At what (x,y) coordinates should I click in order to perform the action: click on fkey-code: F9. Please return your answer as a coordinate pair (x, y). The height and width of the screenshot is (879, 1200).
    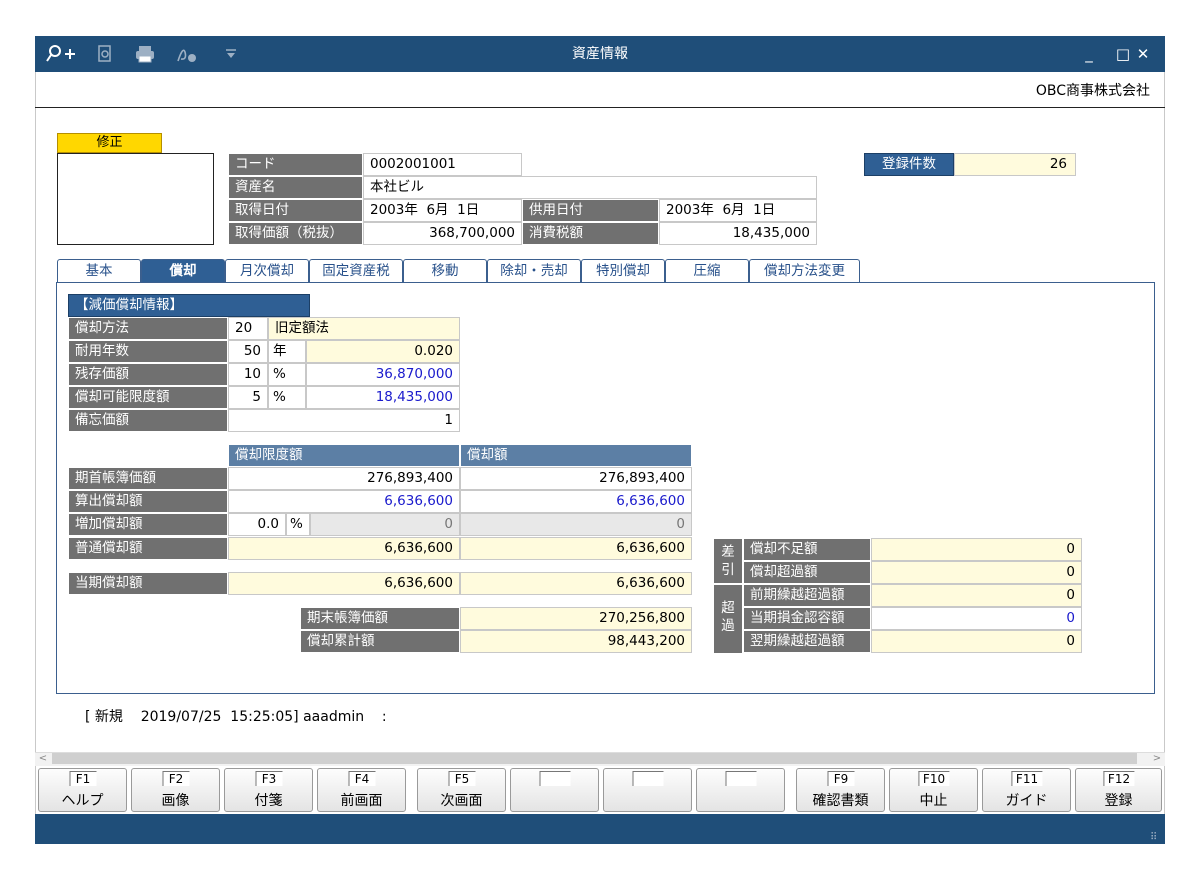
    Looking at the image, I should click on (840, 778).